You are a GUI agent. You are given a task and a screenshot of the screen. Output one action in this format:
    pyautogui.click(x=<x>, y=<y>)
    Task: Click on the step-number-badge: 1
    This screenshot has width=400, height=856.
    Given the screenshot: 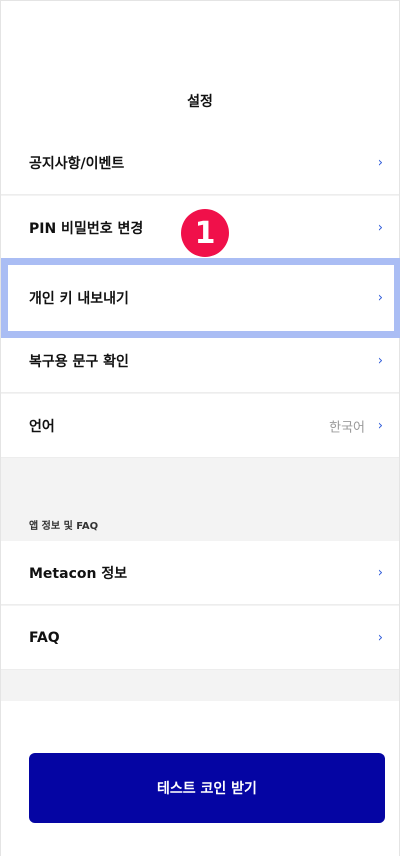 What is the action you would take?
    pyautogui.click(x=205, y=233)
    